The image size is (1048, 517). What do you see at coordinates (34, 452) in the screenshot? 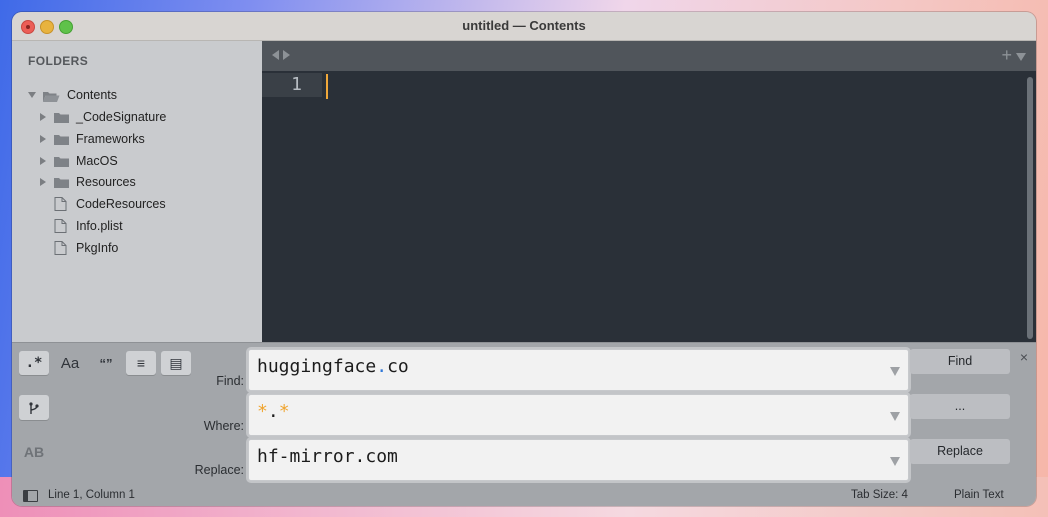
I see `preserve-case-toggle-button: AB` at bounding box center [34, 452].